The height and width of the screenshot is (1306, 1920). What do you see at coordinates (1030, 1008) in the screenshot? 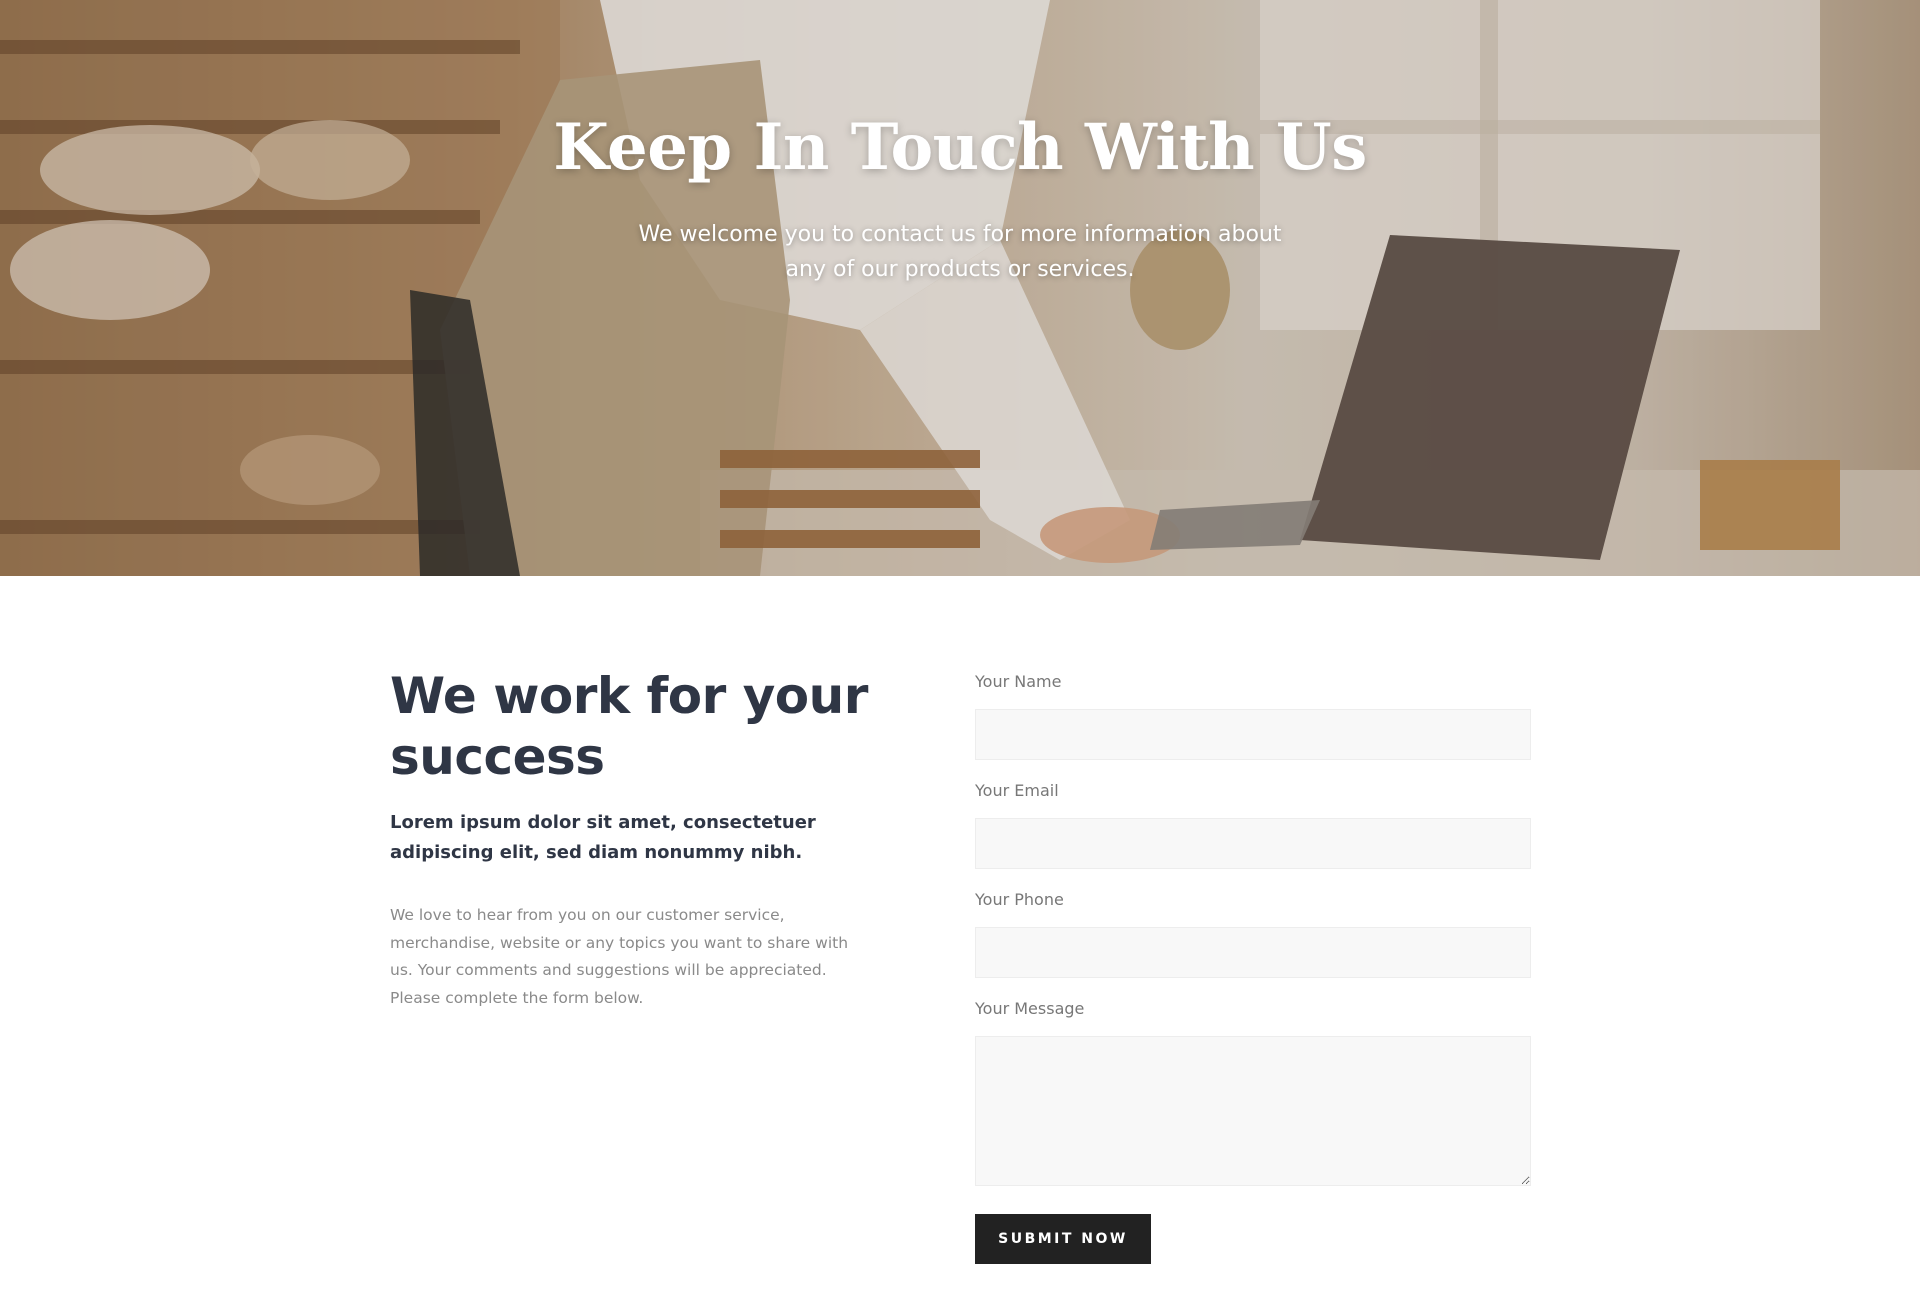
I see `message-label: Your Message` at bounding box center [1030, 1008].